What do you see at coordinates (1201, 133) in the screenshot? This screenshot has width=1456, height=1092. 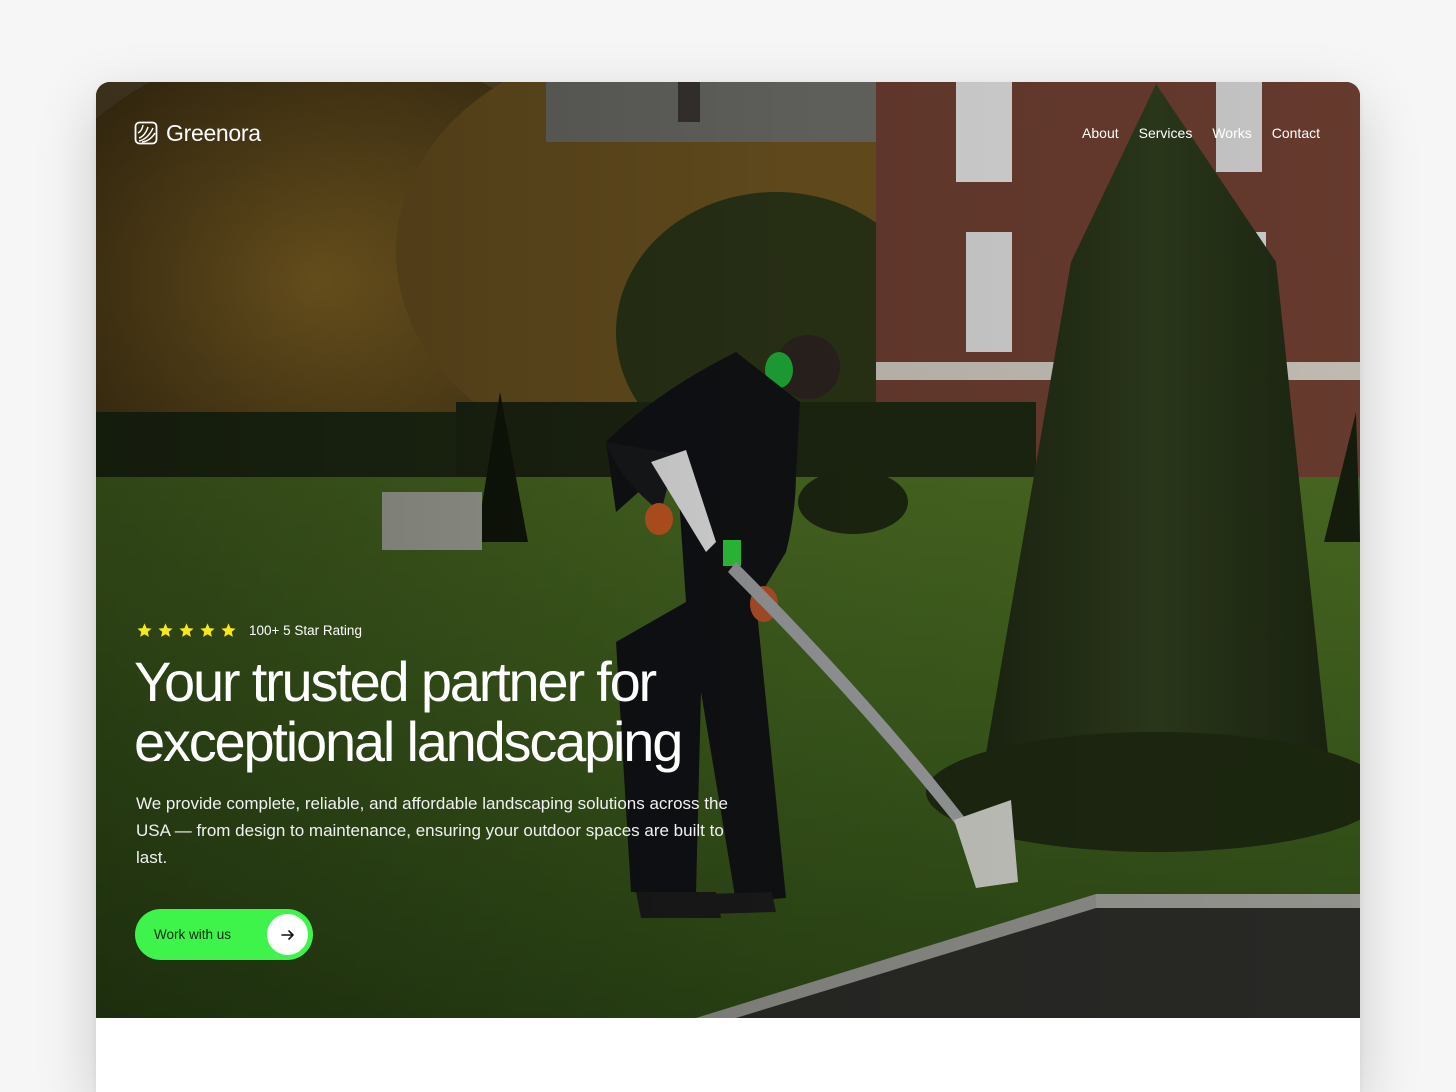 I see `nav-menu: About Services Works Contact` at bounding box center [1201, 133].